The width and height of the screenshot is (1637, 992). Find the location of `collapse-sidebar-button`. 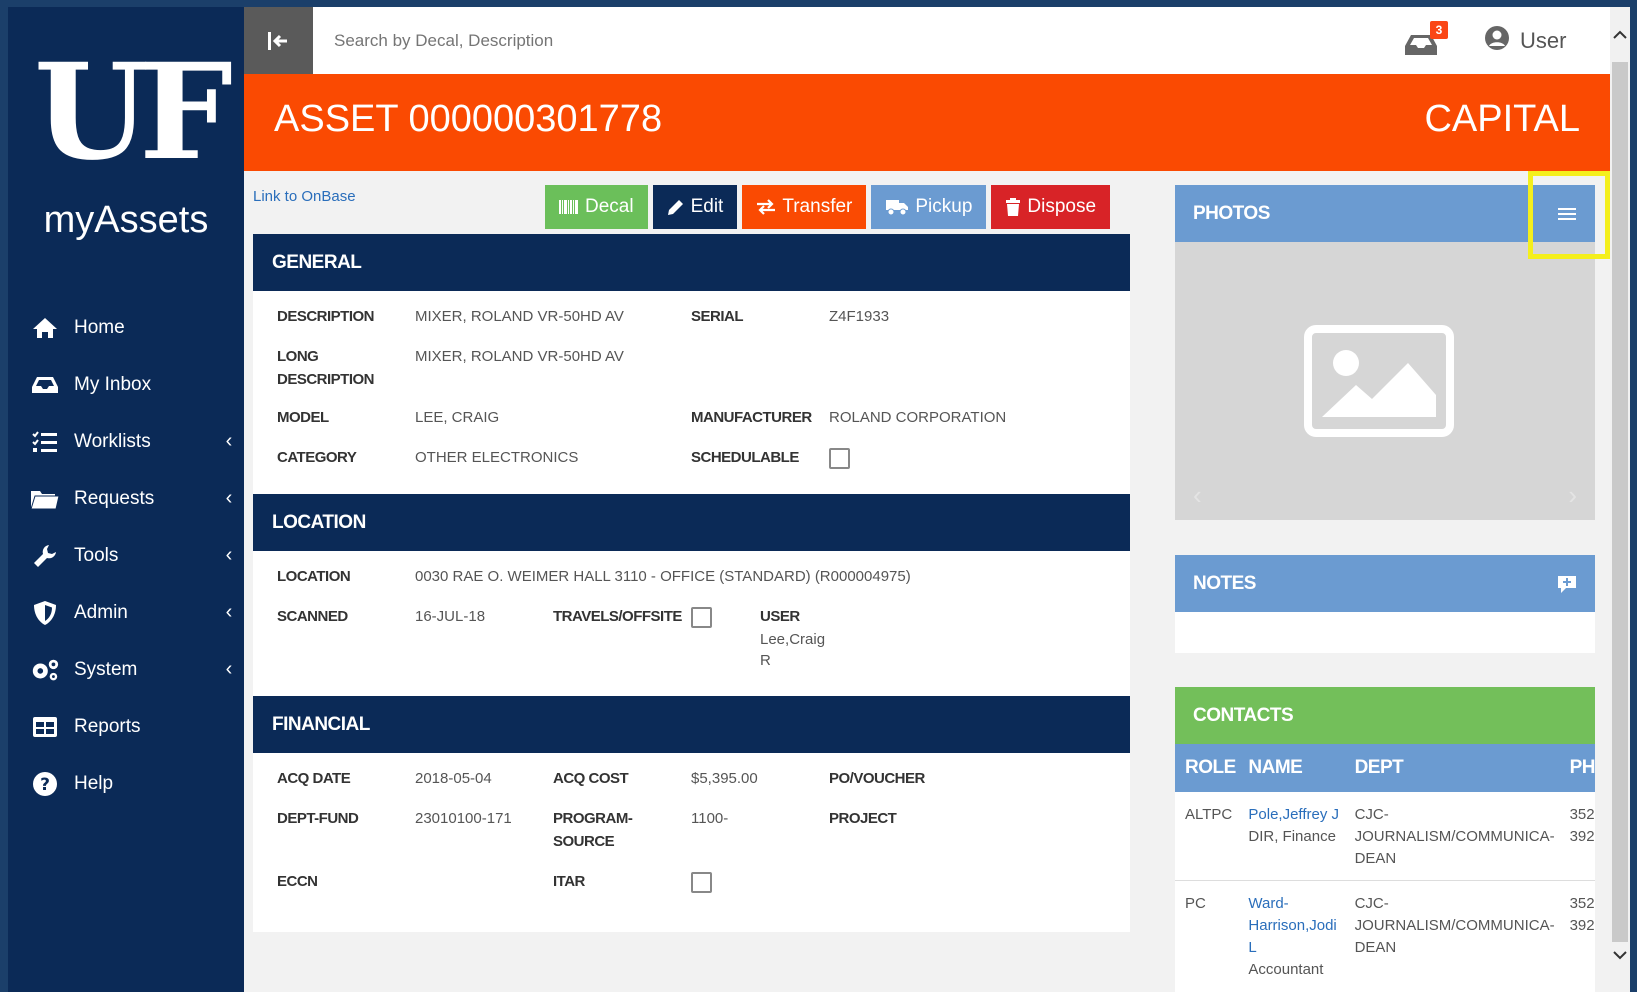

collapse-sidebar-button is located at coordinates (278, 40).